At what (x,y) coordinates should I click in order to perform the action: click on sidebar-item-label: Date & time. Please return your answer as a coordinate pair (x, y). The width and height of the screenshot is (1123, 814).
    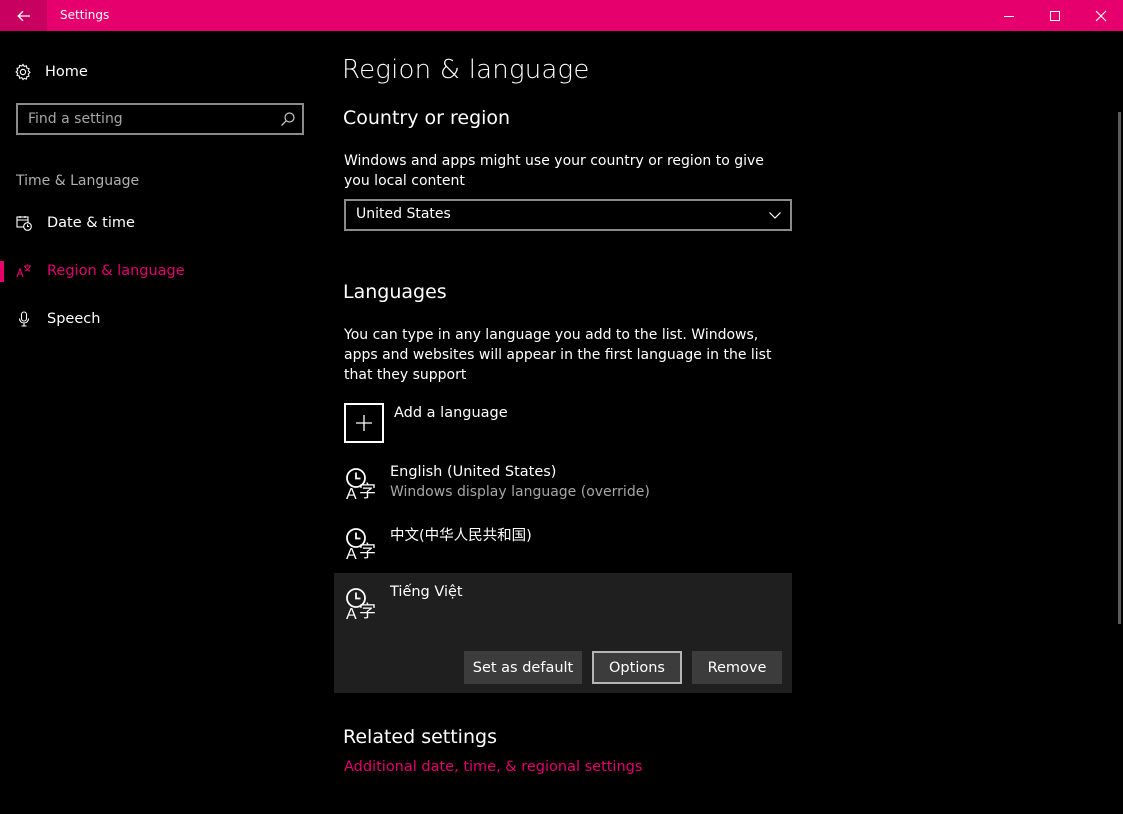
    Looking at the image, I should click on (91, 223).